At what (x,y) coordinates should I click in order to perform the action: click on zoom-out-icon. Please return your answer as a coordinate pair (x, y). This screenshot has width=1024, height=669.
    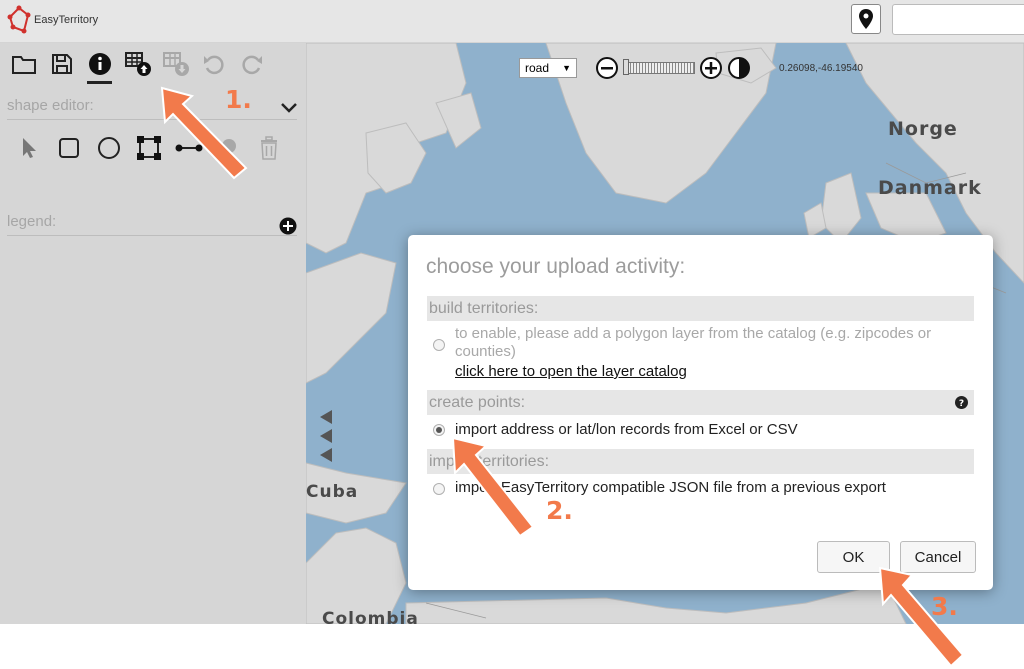
    Looking at the image, I should click on (607, 68).